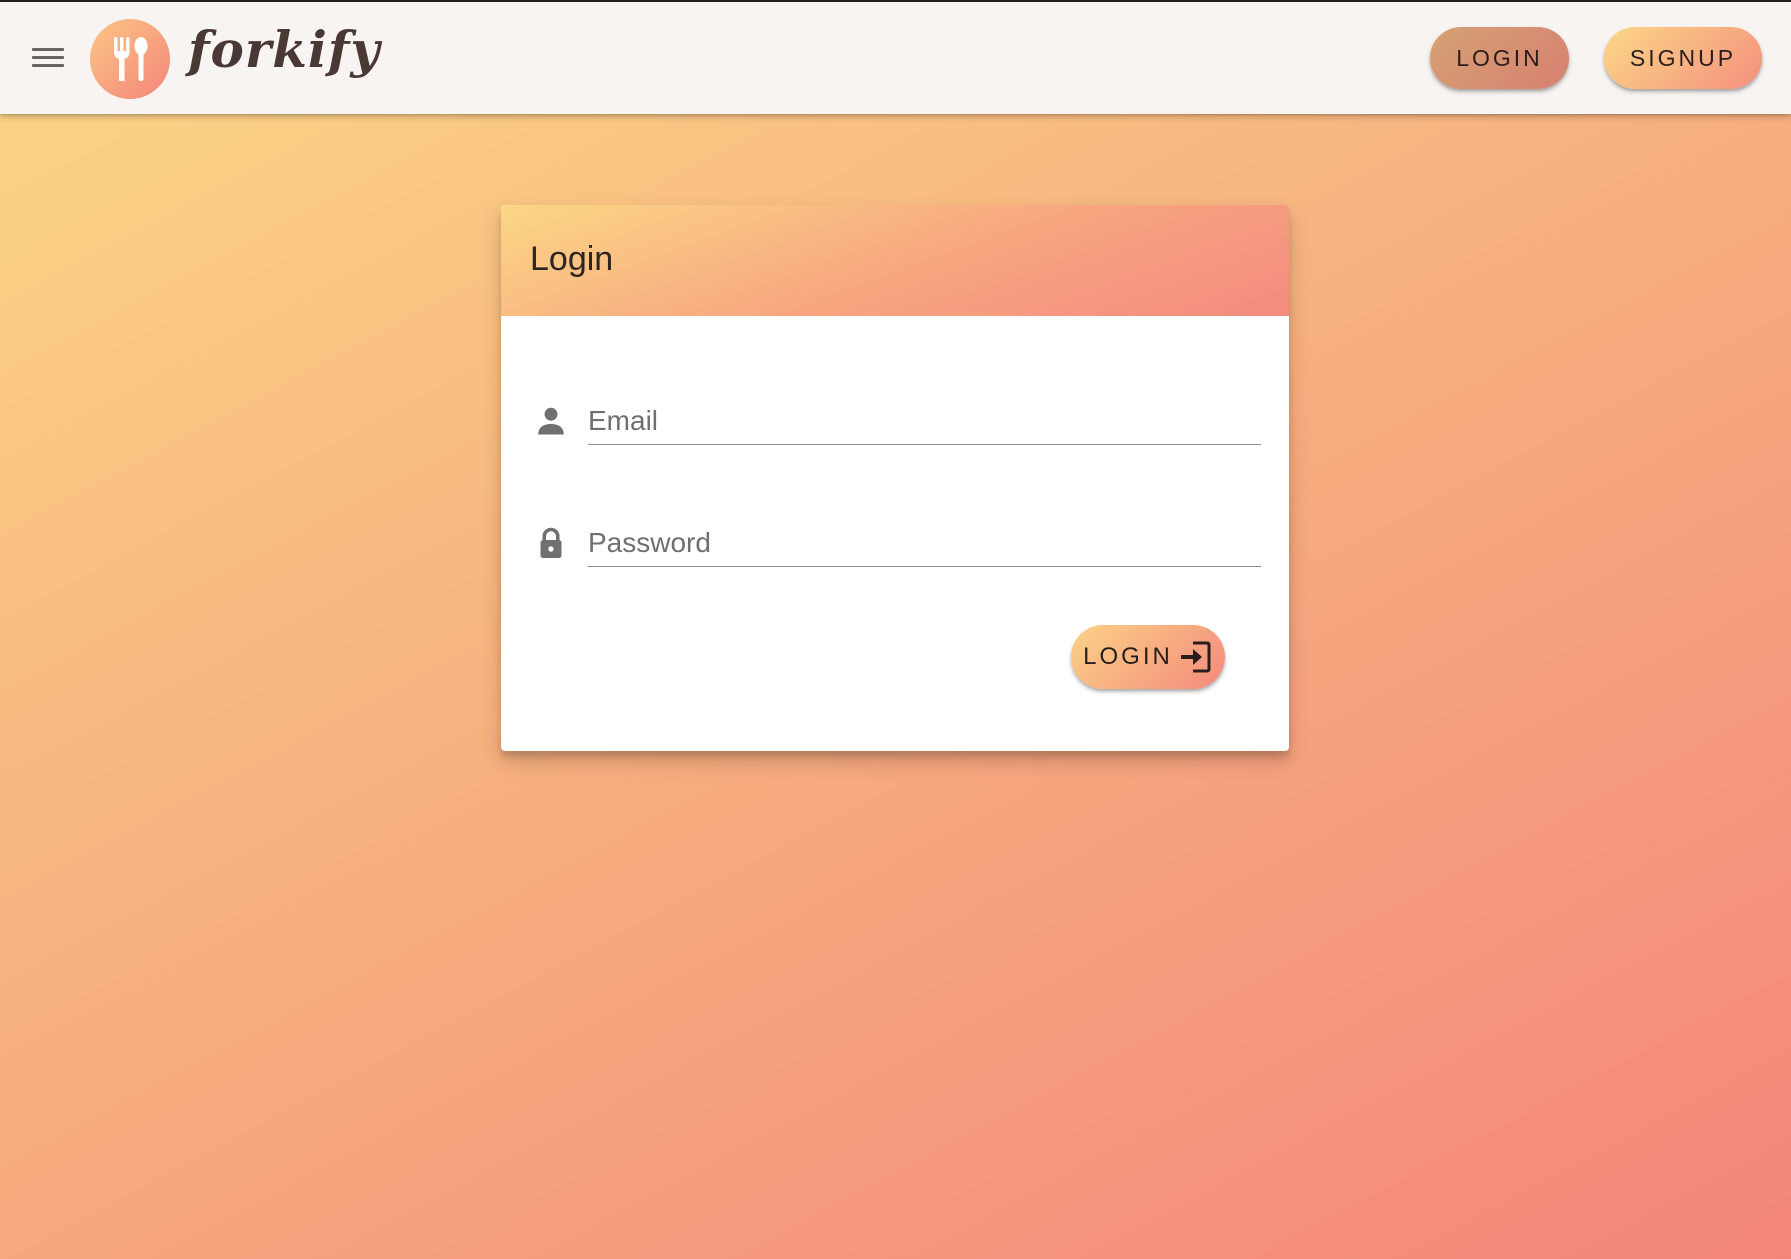  I want to click on login-nav-label: LOGIN, so click(1499, 57).